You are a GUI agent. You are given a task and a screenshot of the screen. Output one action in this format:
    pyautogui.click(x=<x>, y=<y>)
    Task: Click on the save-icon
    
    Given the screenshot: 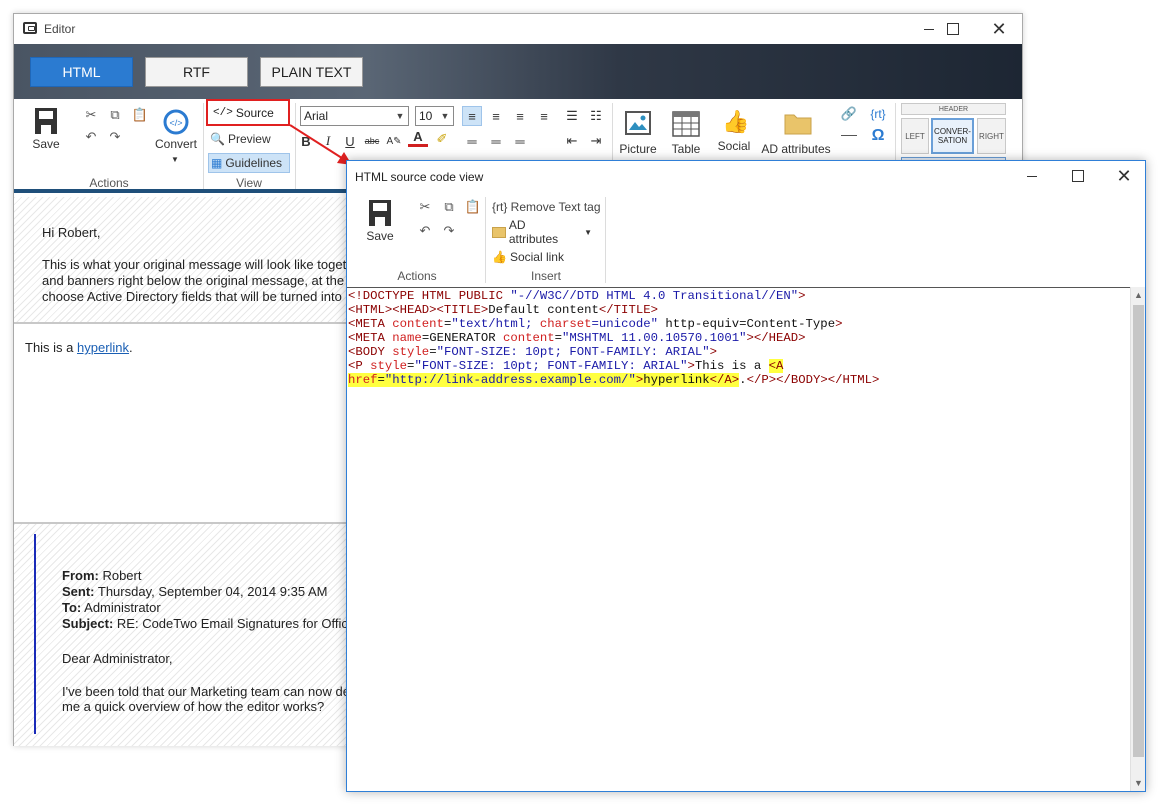 What is the action you would take?
    pyautogui.click(x=46, y=122)
    